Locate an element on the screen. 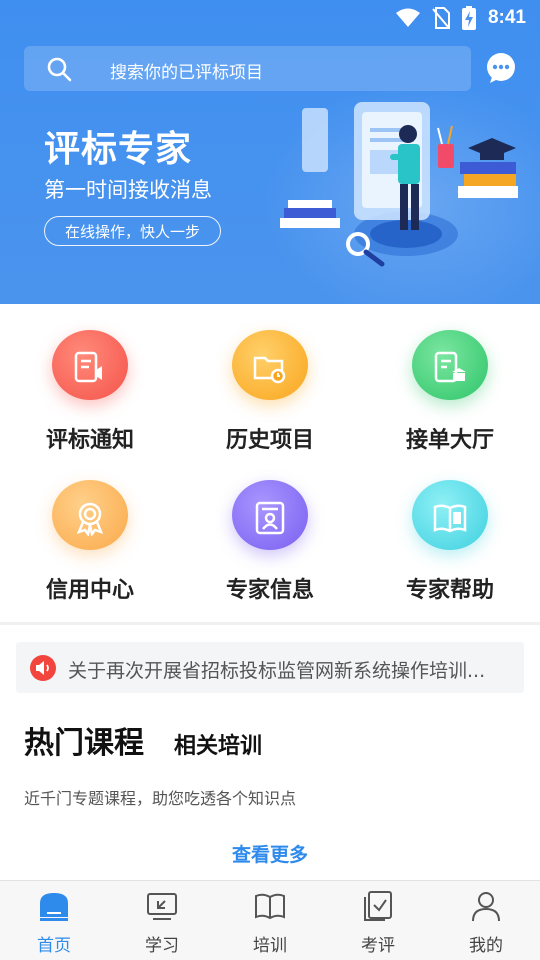 This screenshot has width=540, height=960. expert-id-icon is located at coordinates (270, 515).